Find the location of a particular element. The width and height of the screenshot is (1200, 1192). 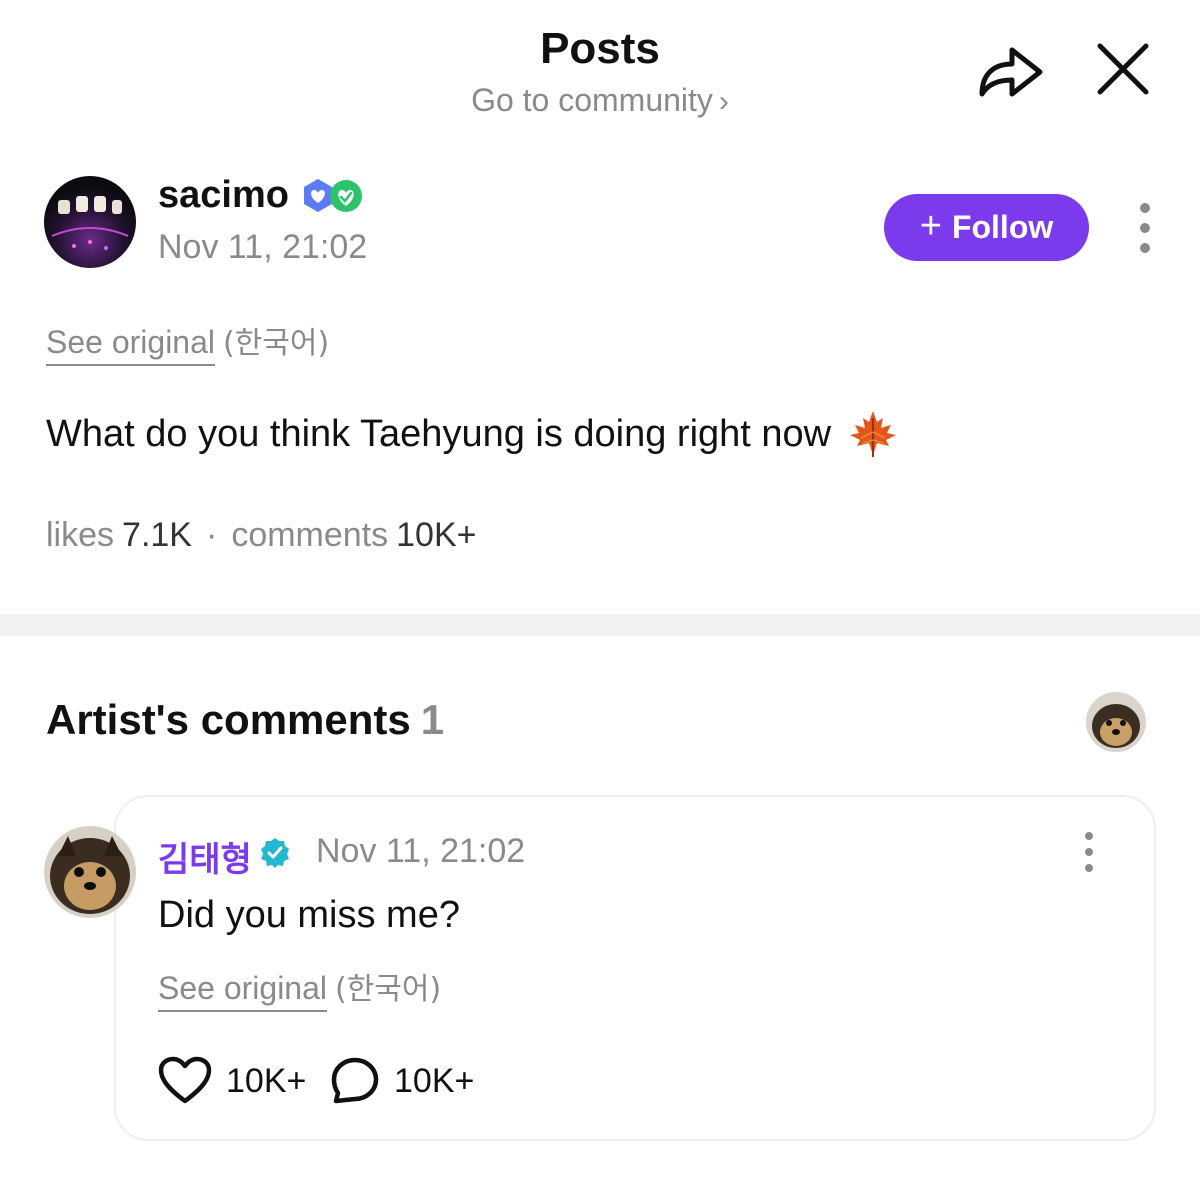

share-button is located at coordinates (1010, 71).